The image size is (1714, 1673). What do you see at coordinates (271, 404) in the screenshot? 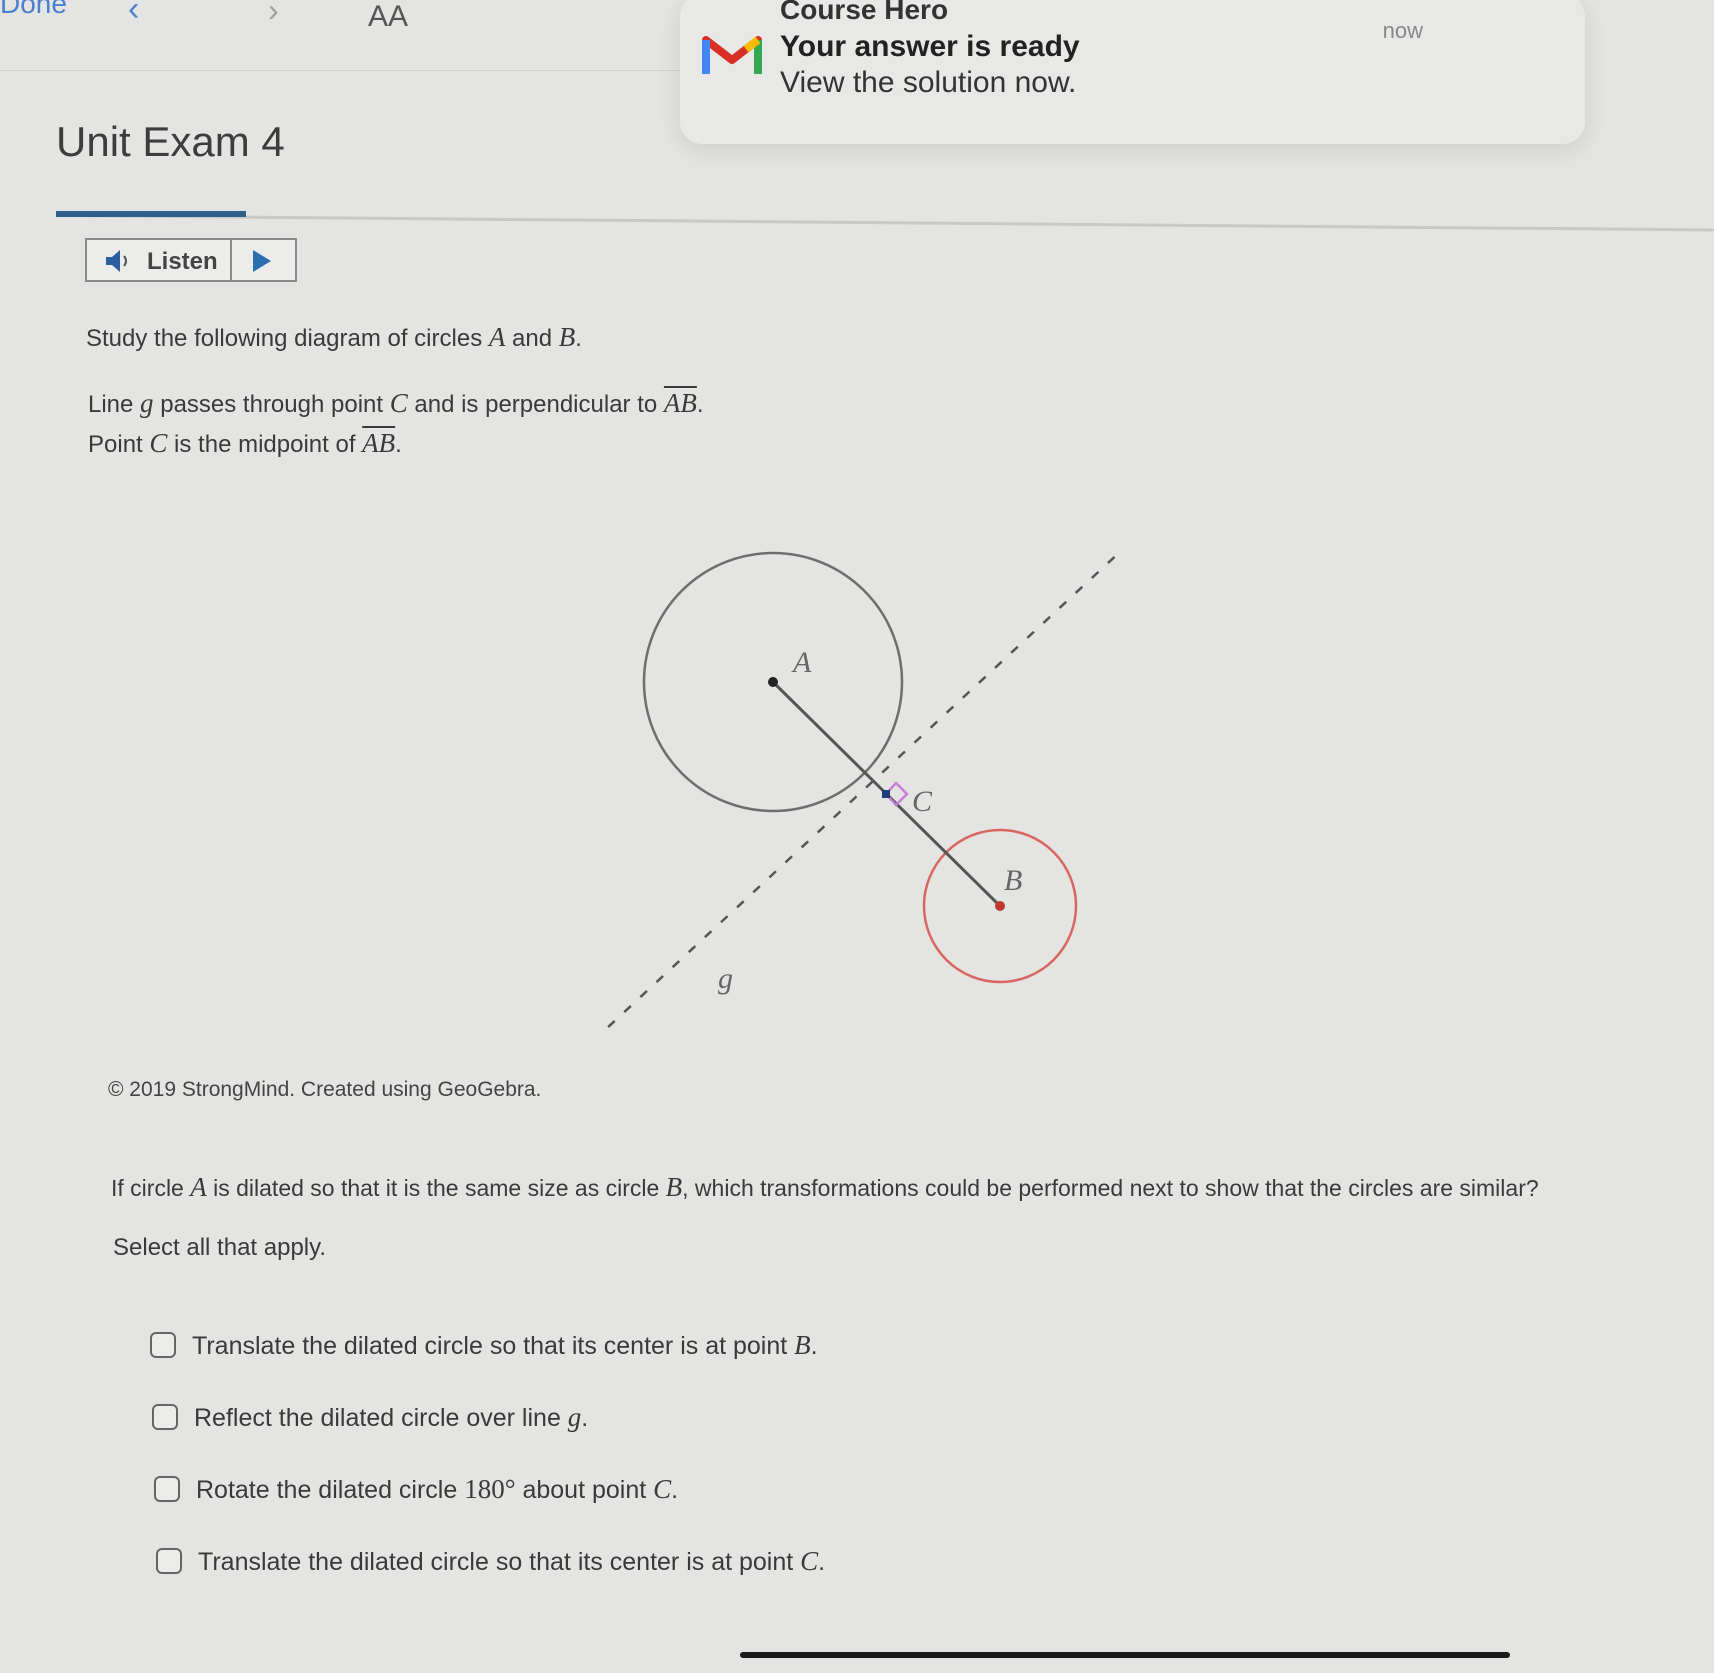
I see `line1-text-2: passes through point` at bounding box center [271, 404].